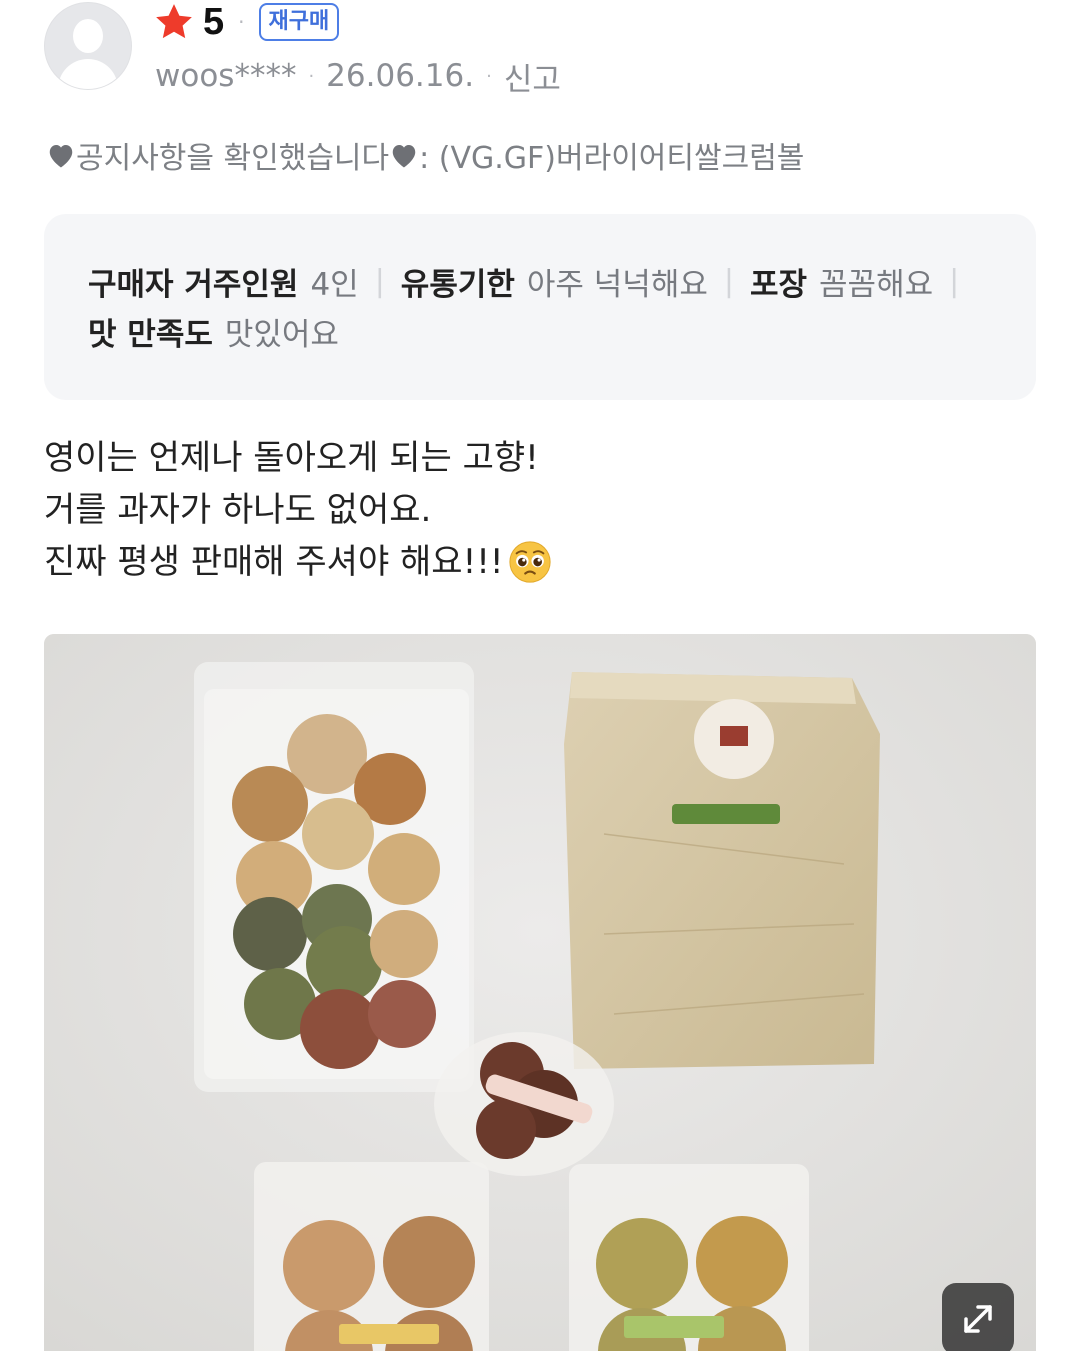 Image resolution: width=1080 pixels, height=1351 pixels. I want to click on expand-photo-button, so click(978, 1317).